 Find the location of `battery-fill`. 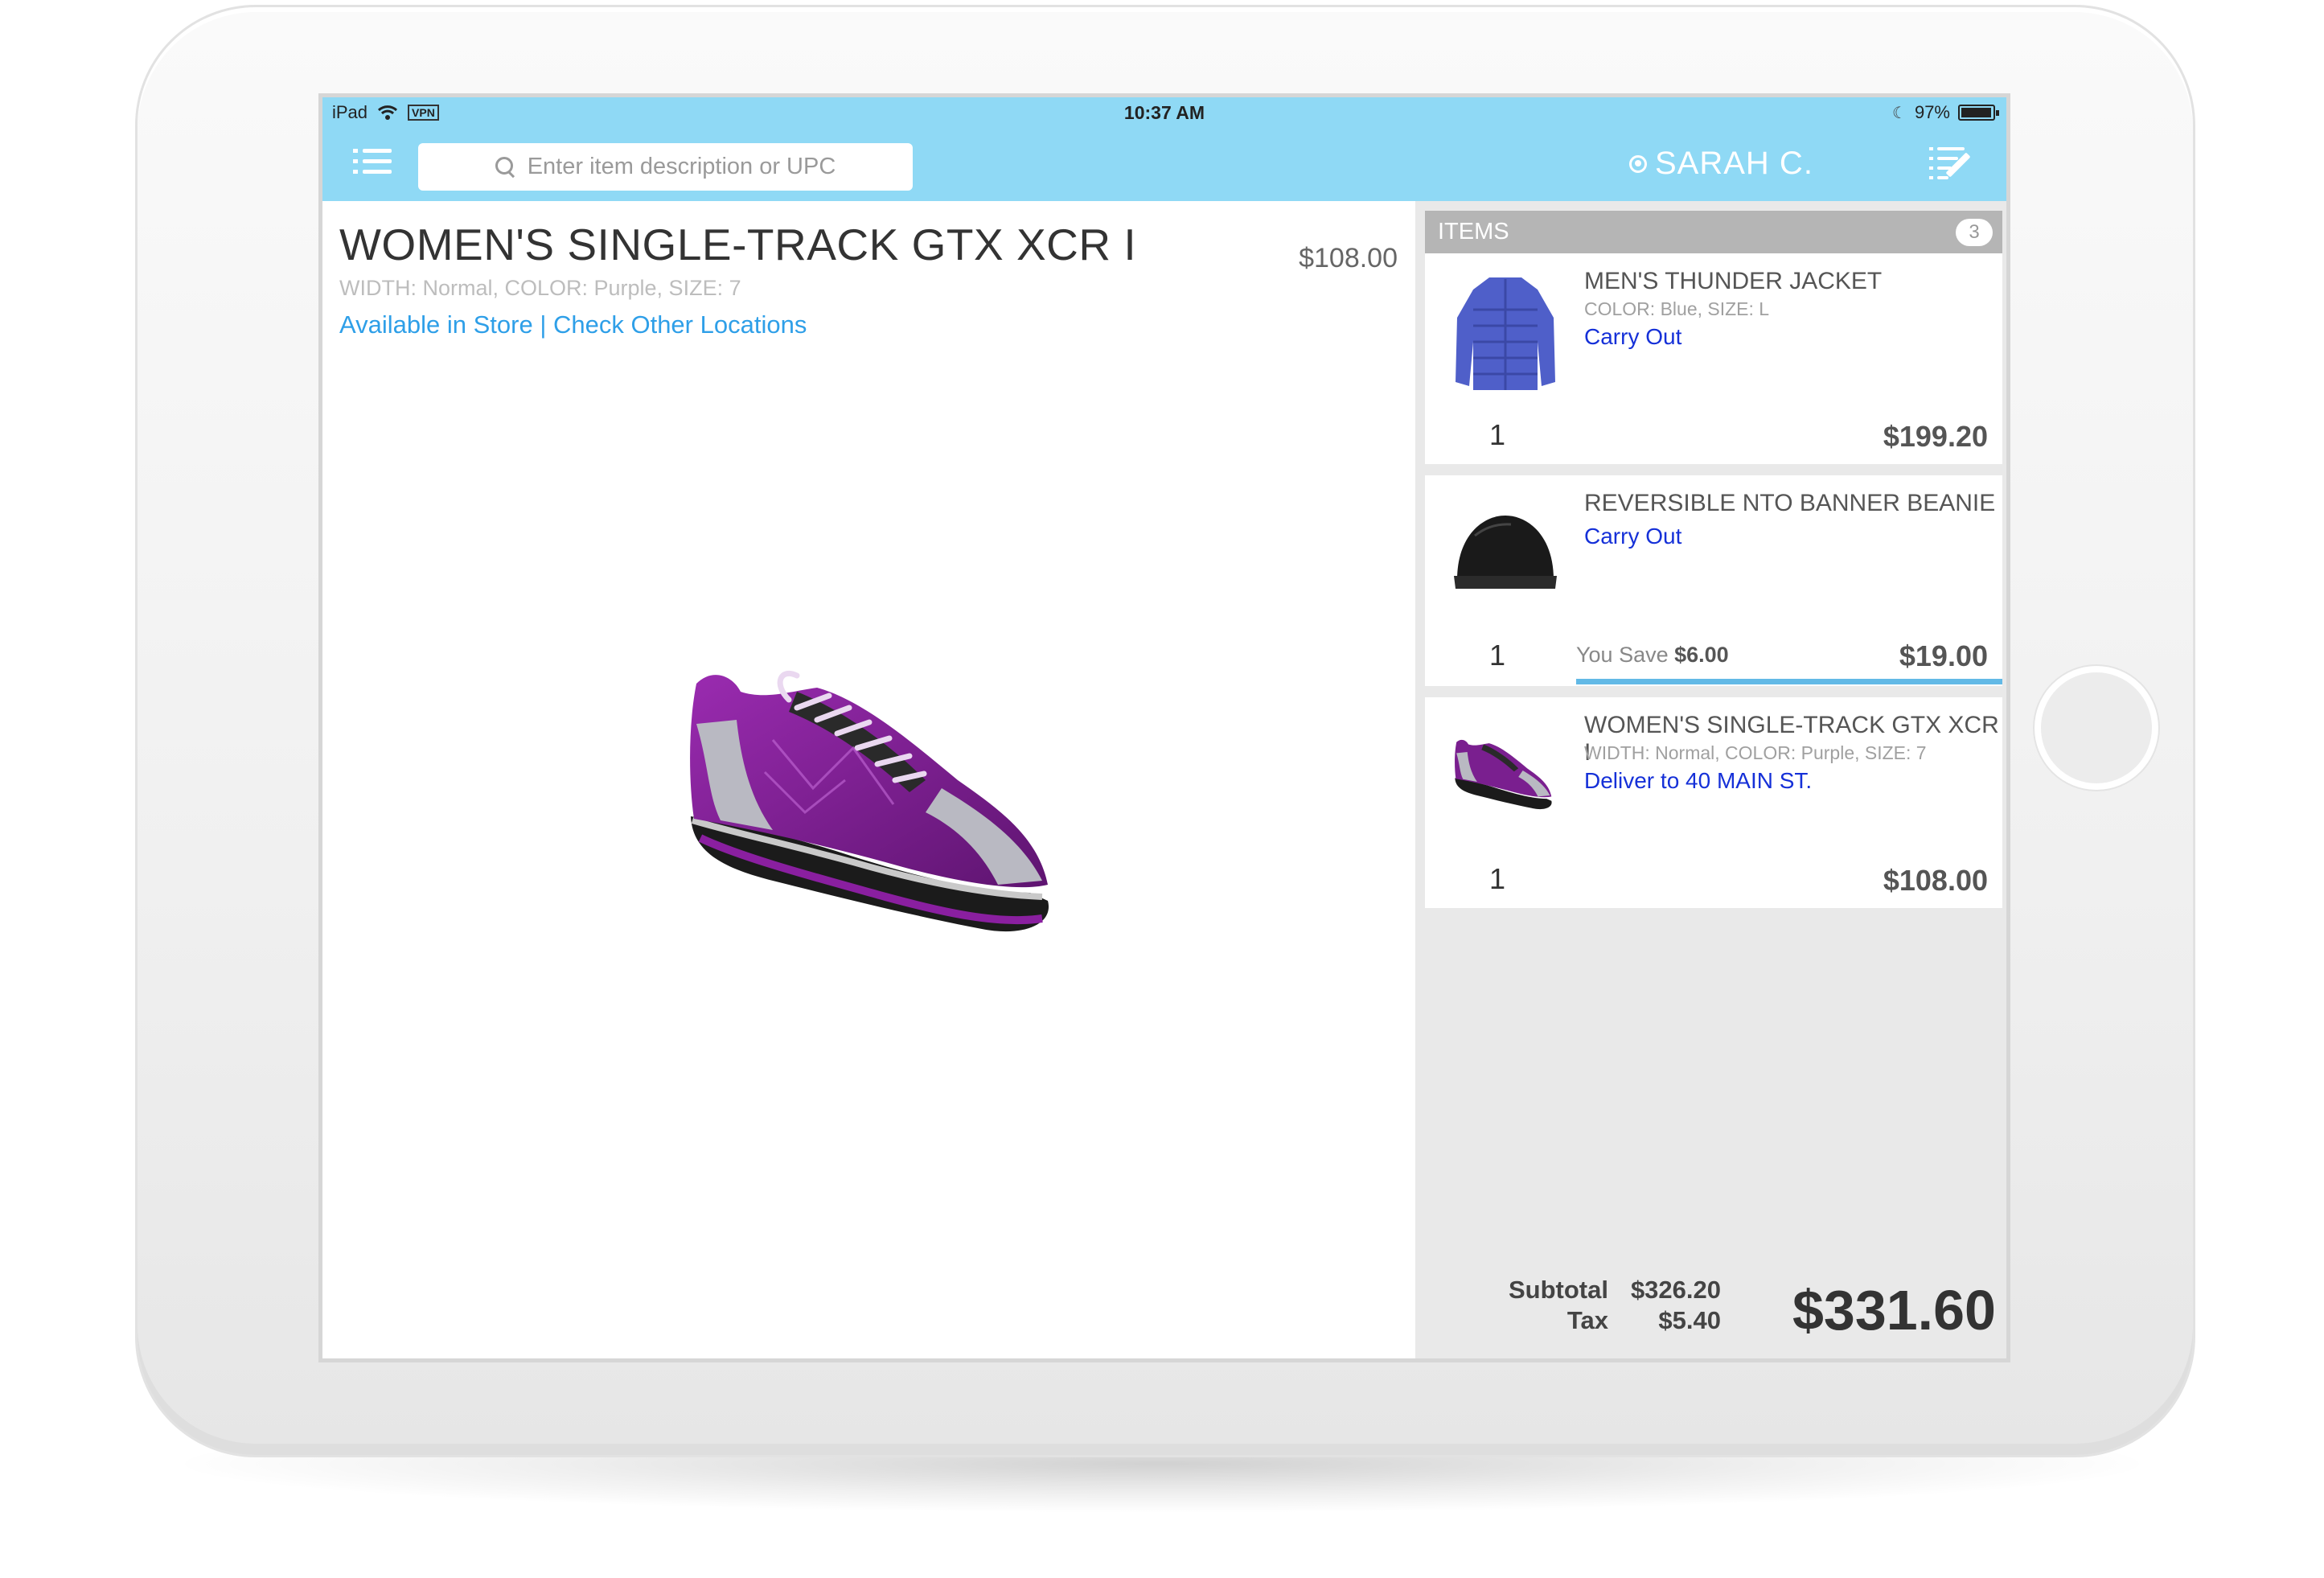

battery-fill is located at coordinates (1976, 112).